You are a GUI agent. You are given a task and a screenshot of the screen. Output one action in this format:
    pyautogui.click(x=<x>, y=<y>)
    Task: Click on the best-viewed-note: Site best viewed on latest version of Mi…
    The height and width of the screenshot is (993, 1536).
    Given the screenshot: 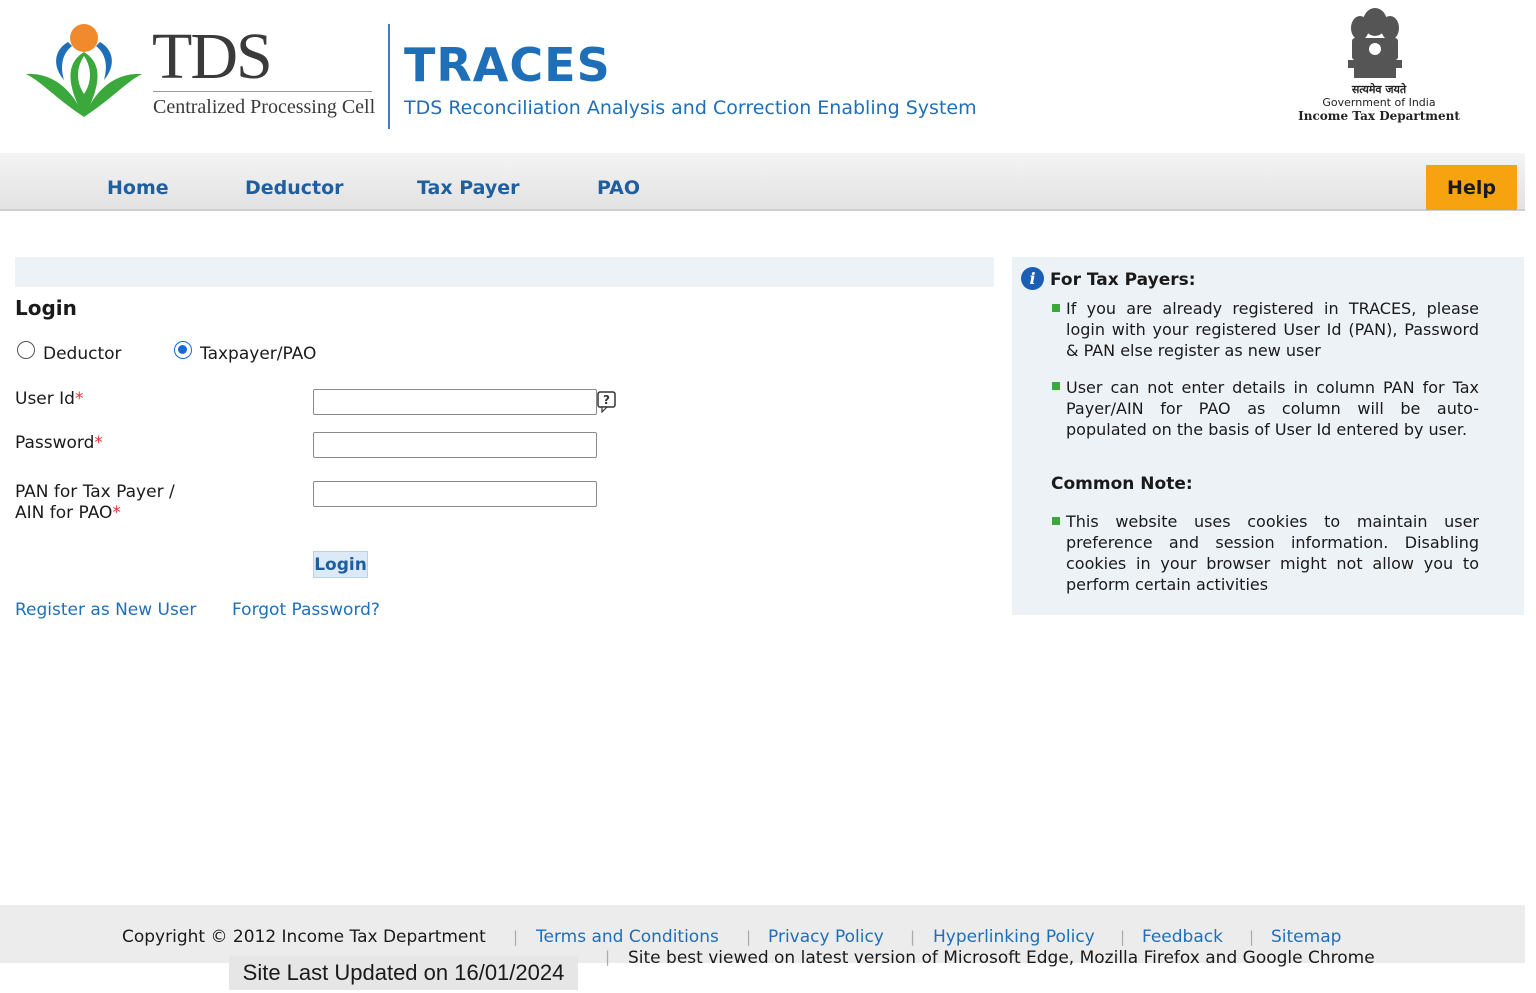 What is the action you would take?
    pyautogui.click(x=1001, y=958)
    